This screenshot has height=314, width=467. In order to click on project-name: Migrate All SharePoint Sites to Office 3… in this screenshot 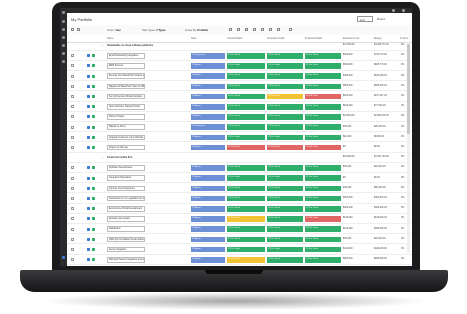, I will do `click(126, 86)`.